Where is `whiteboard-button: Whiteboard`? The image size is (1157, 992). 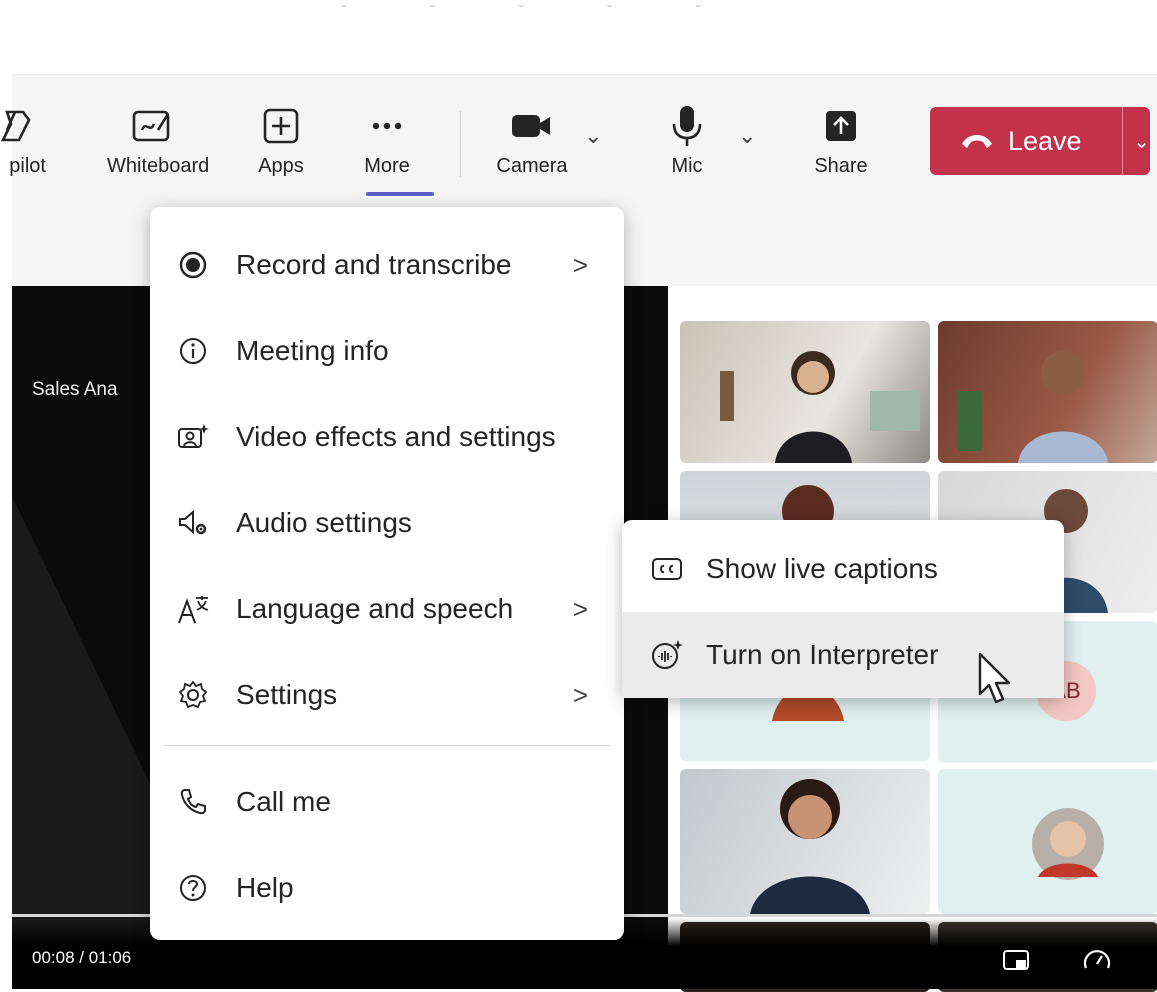 whiteboard-button: Whiteboard is located at coordinates (158, 141).